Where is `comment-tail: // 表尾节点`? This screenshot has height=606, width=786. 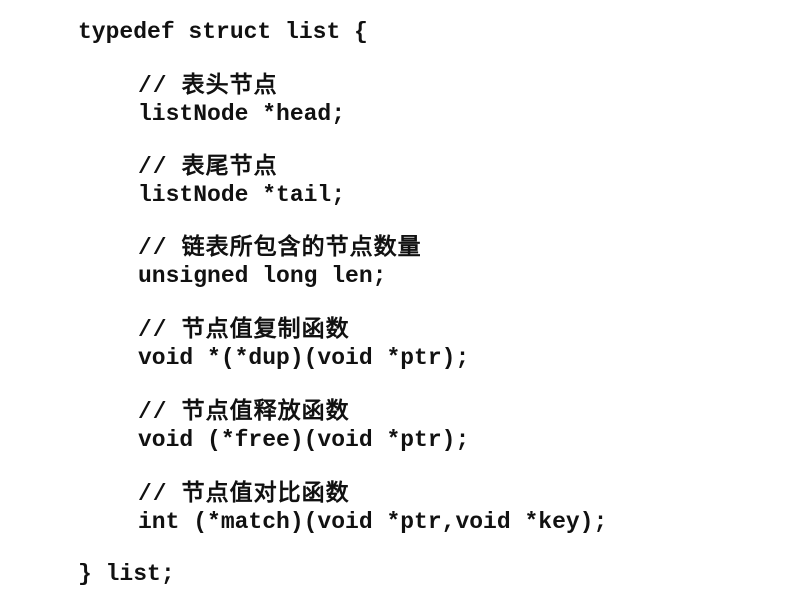
comment-tail: // 表尾节点 is located at coordinates (208, 166).